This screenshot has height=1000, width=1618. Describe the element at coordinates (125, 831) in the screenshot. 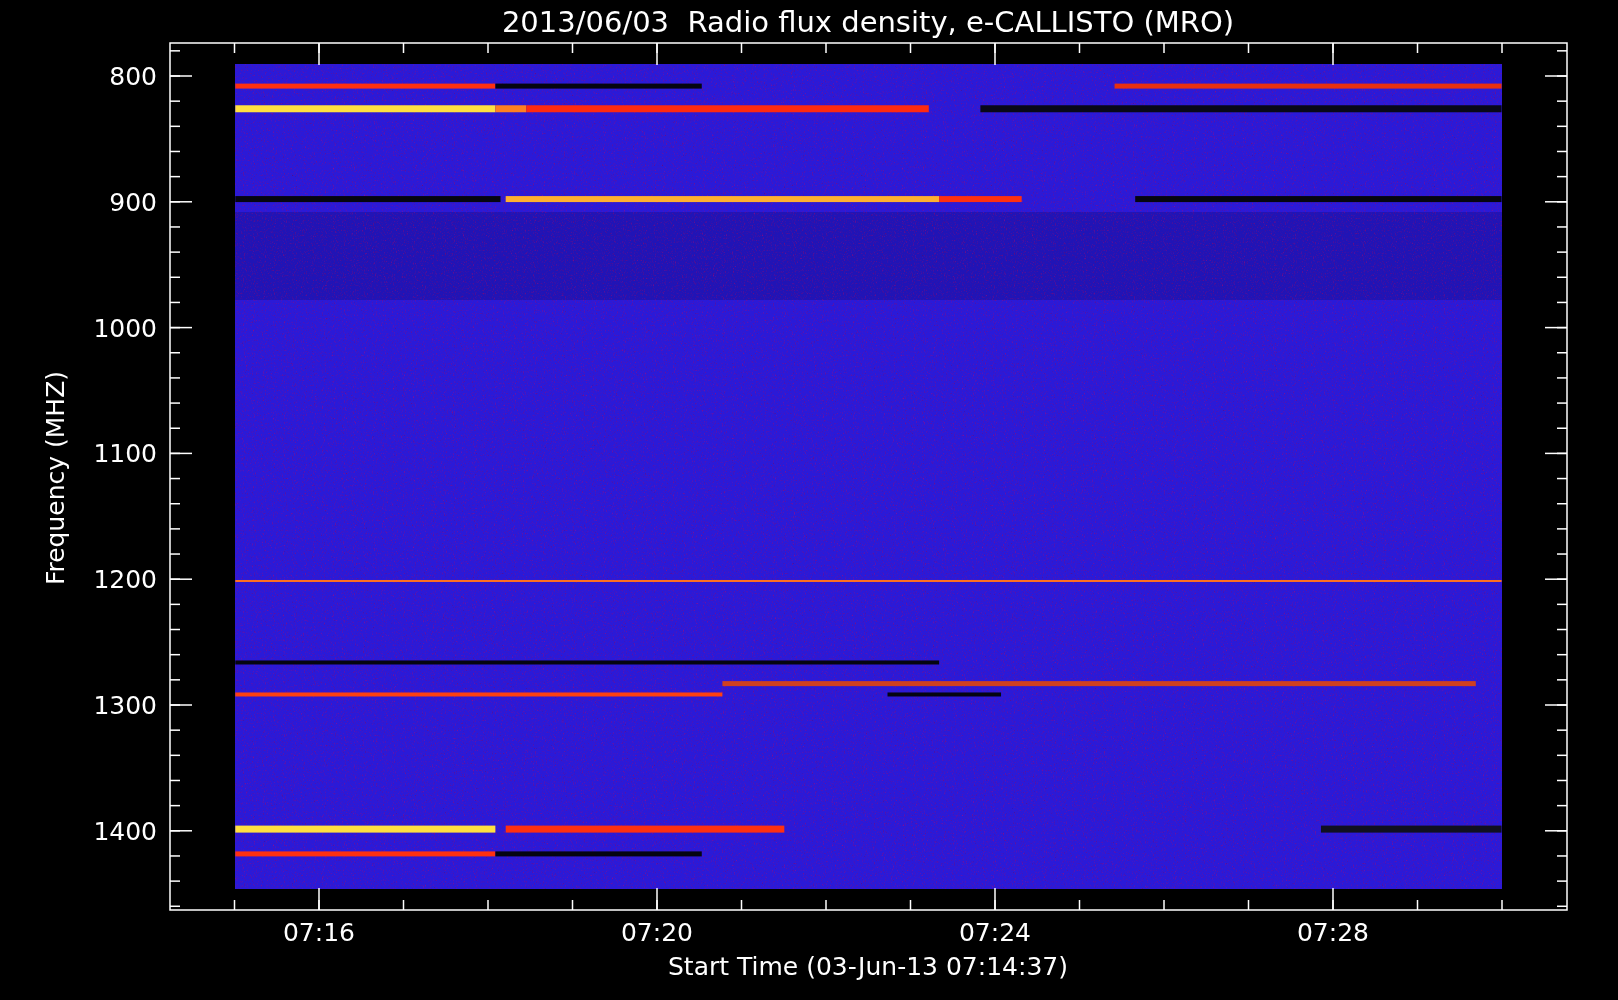

I see `y-tick-label: 1400` at that location.